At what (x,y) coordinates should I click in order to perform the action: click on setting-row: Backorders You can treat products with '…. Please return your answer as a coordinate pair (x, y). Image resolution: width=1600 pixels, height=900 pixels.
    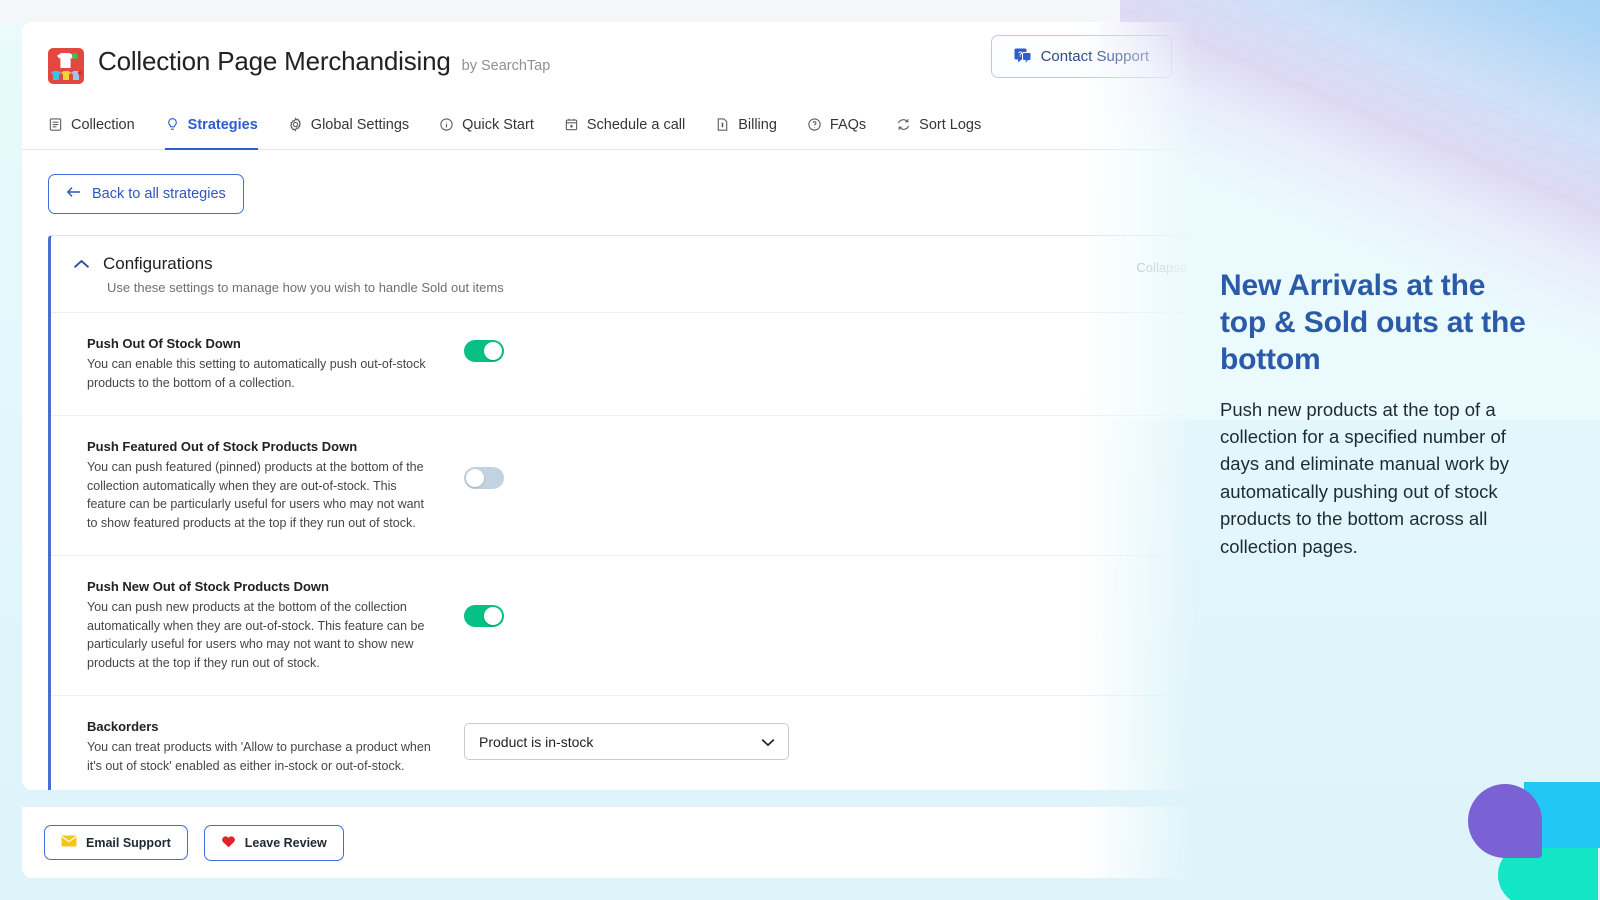
    Looking at the image, I should click on (624, 743).